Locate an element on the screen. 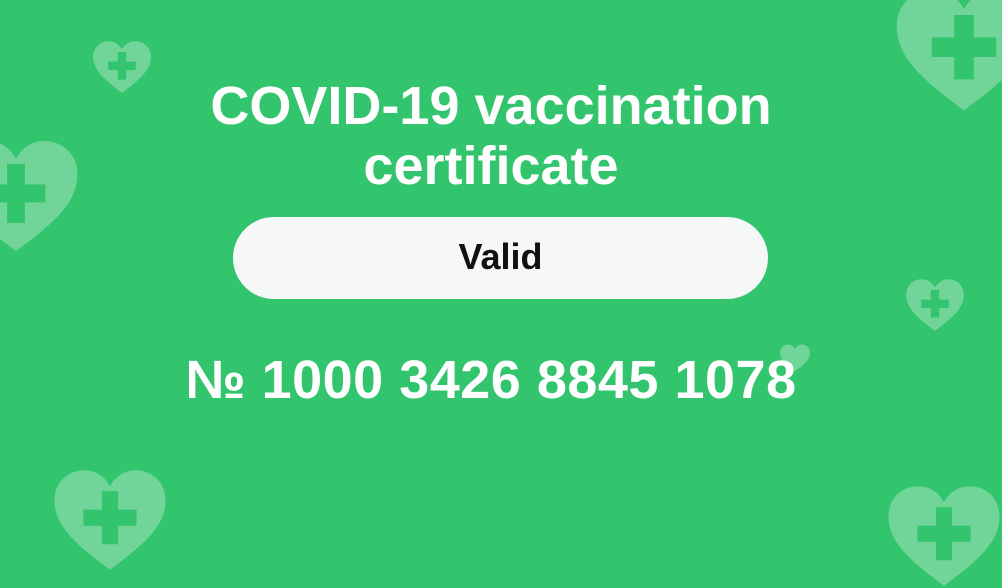 The height and width of the screenshot is (588, 1002). certificate-number: № 1000 3426 8845 1078 is located at coordinates (491, 380).